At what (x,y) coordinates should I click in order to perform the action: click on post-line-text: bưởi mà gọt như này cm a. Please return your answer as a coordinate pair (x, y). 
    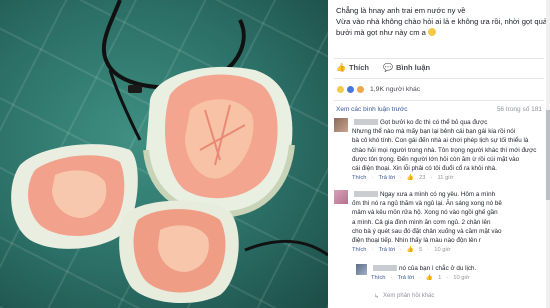
    Looking at the image, I should click on (381, 32).